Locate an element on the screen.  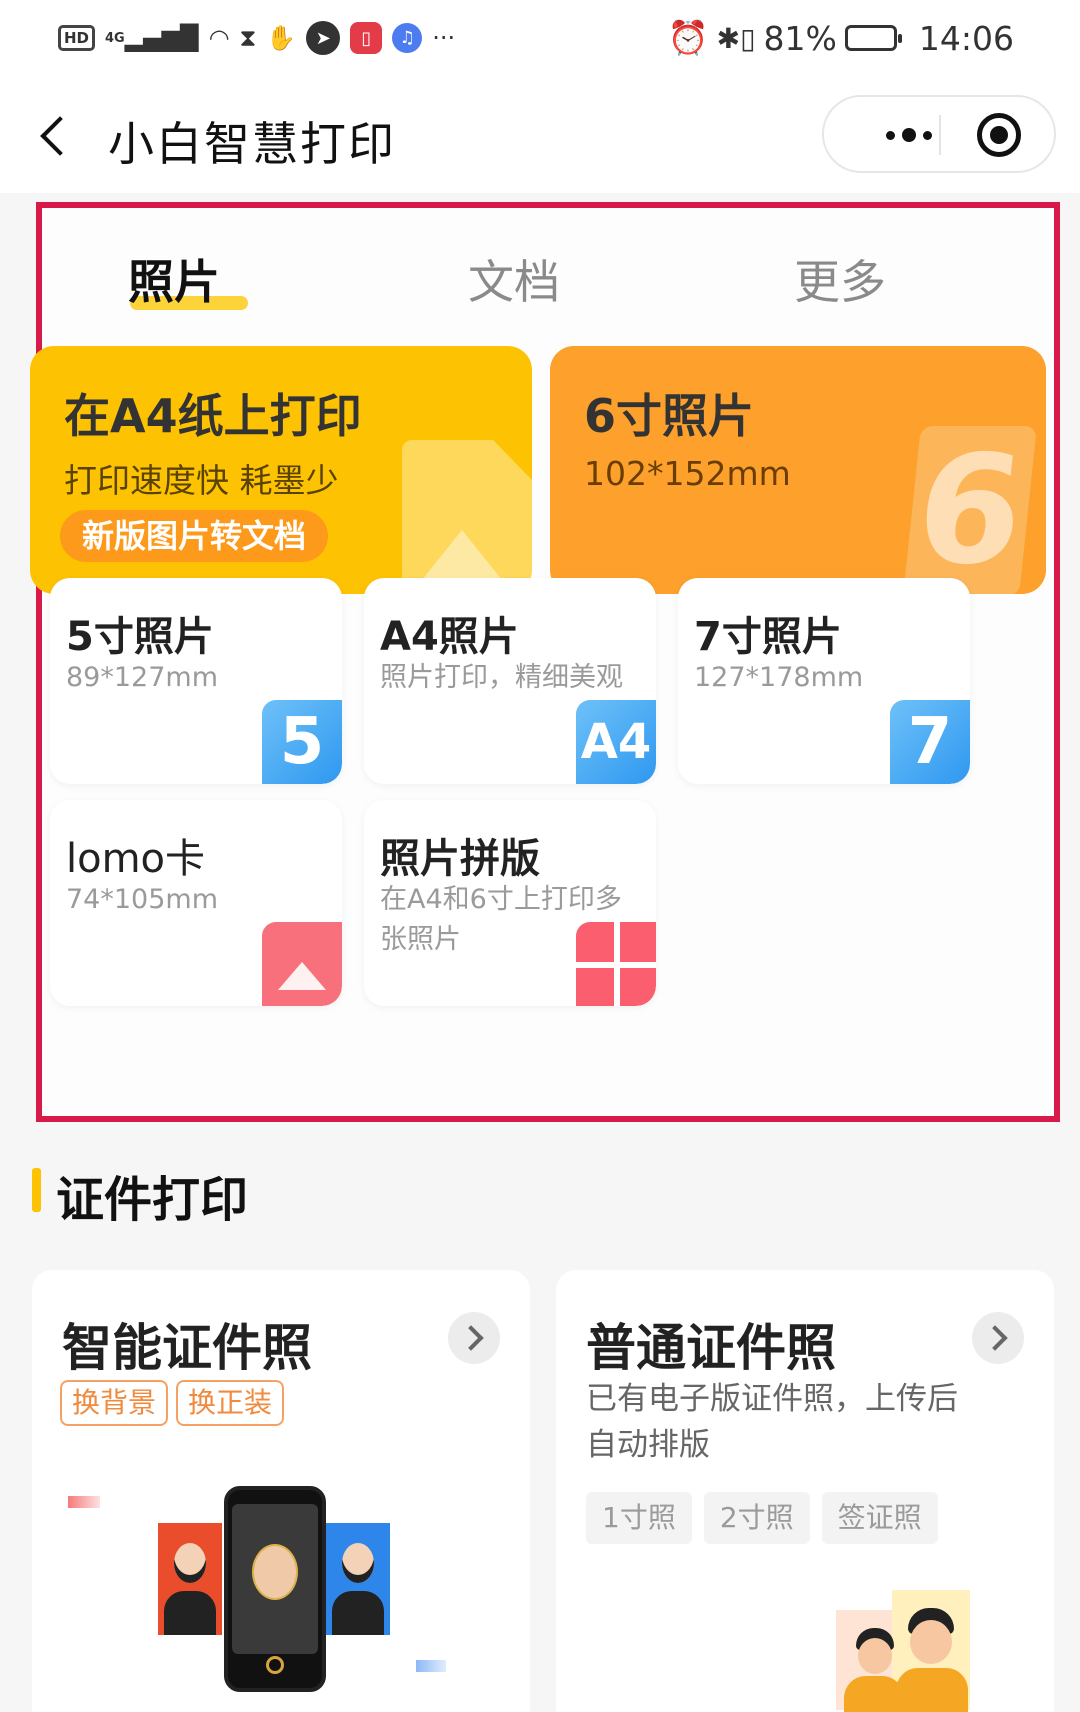
status-right: ⏰ ✱▯ 81% 14:06 is located at coordinates (841, 38).